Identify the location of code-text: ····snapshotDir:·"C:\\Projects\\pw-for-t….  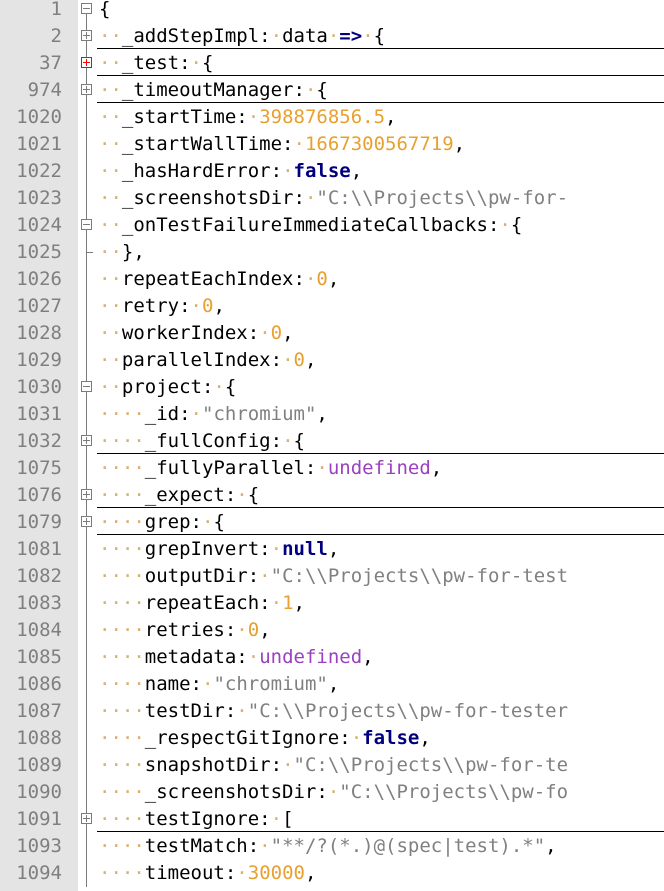
(333, 765).